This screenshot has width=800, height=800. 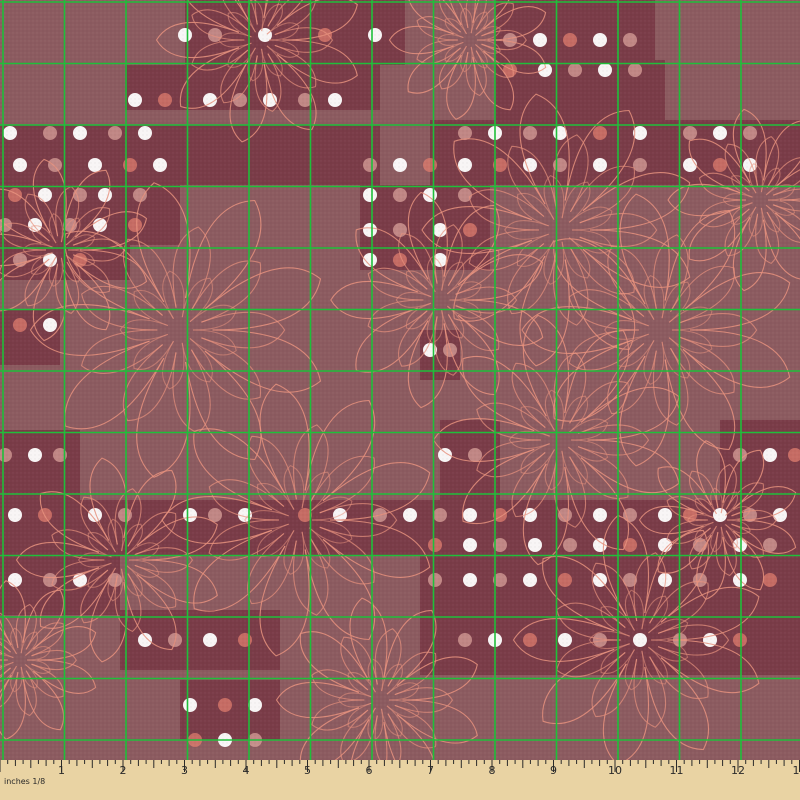 What do you see at coordinates (615, 770) in the screenshot?
I see `ruler-label: 10` at bounding box center [615, 770].